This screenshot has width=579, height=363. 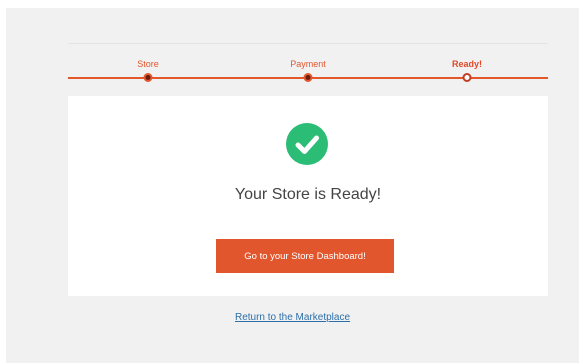 I want to click on step-label-ready: Ready!, so click(x=467, y=64).